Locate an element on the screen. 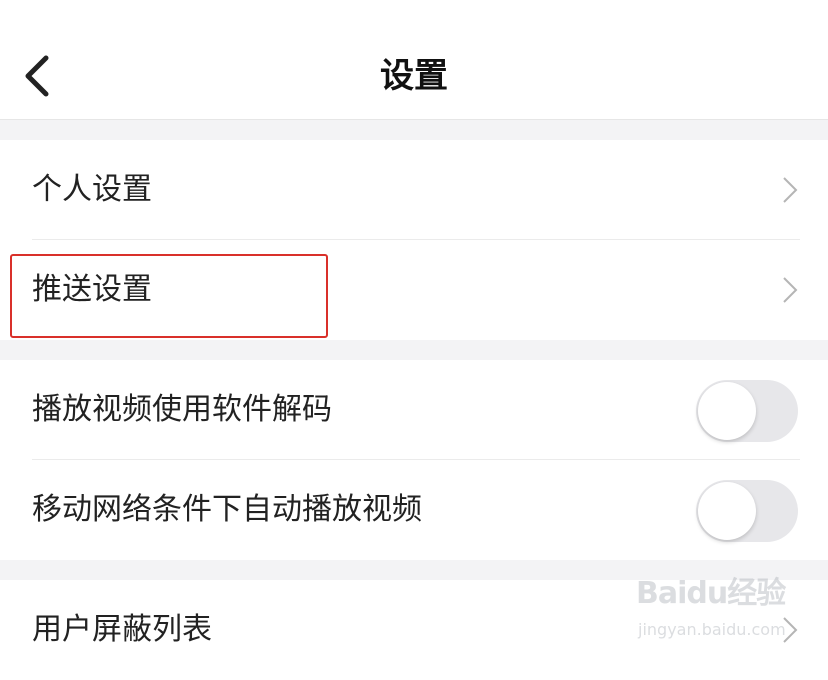  row-label: 移动网络条件下自动播放视频 is located at coordinates (227, 509).